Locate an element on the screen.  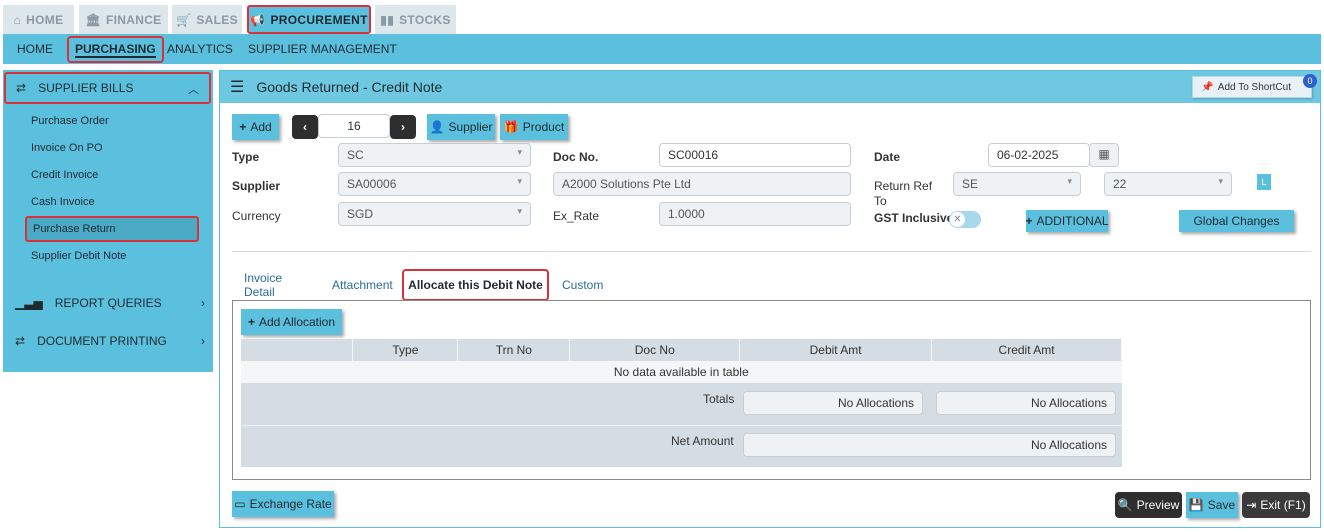
additional-button-label: ADDITIONAL is located at coordinates (1072, 221).